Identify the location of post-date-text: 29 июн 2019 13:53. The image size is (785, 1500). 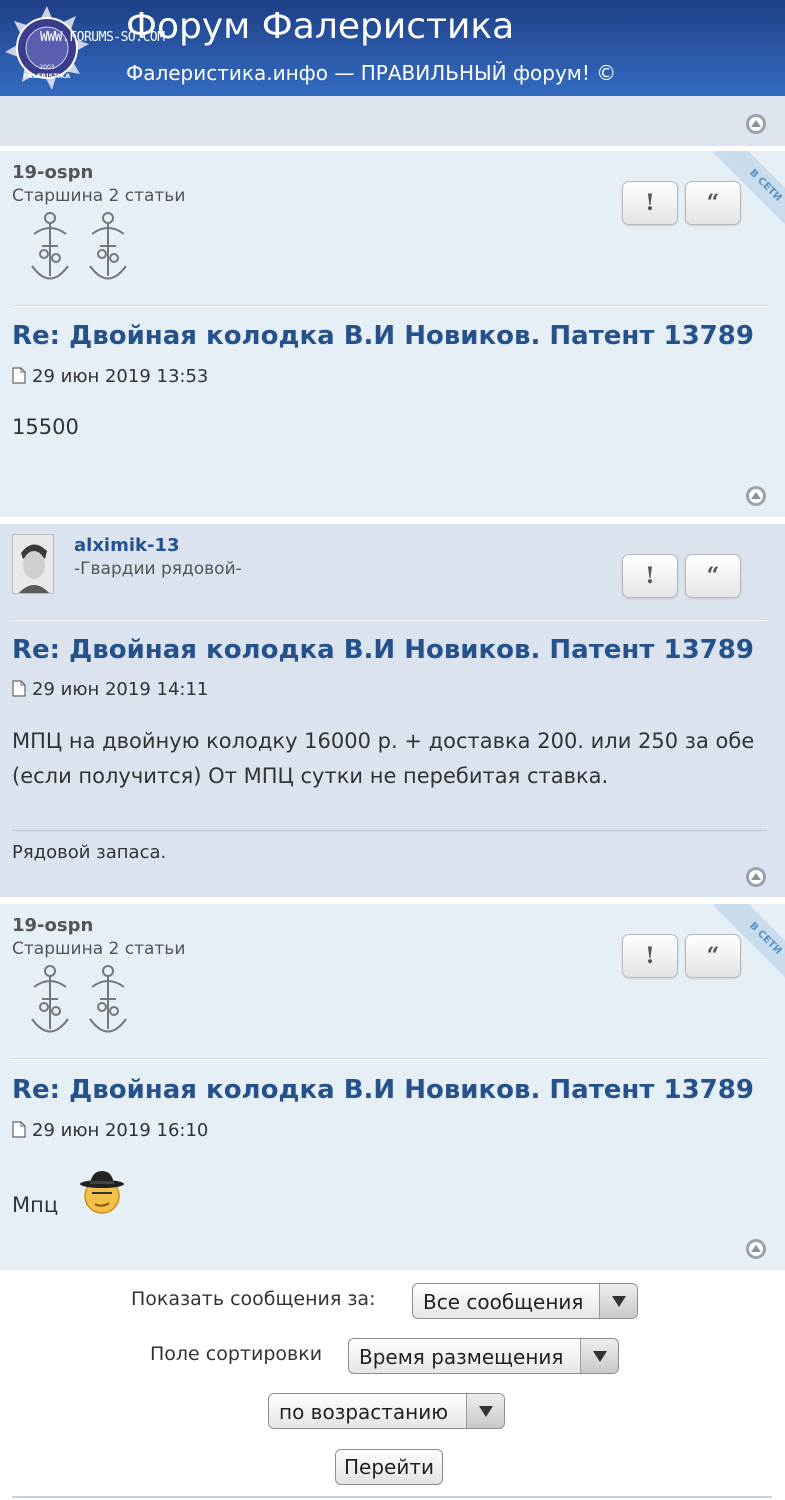
(120, 376).